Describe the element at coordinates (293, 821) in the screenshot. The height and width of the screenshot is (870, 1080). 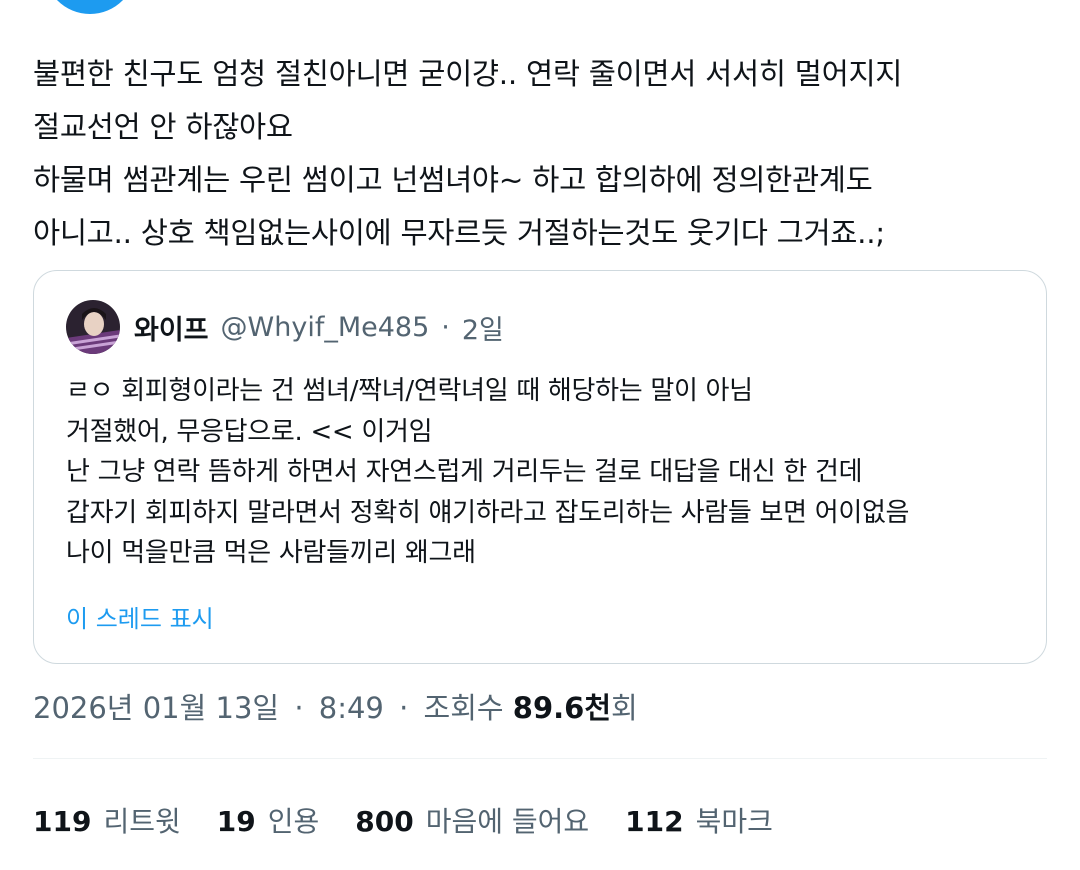
I see `quotes-label: 인용` at that location.